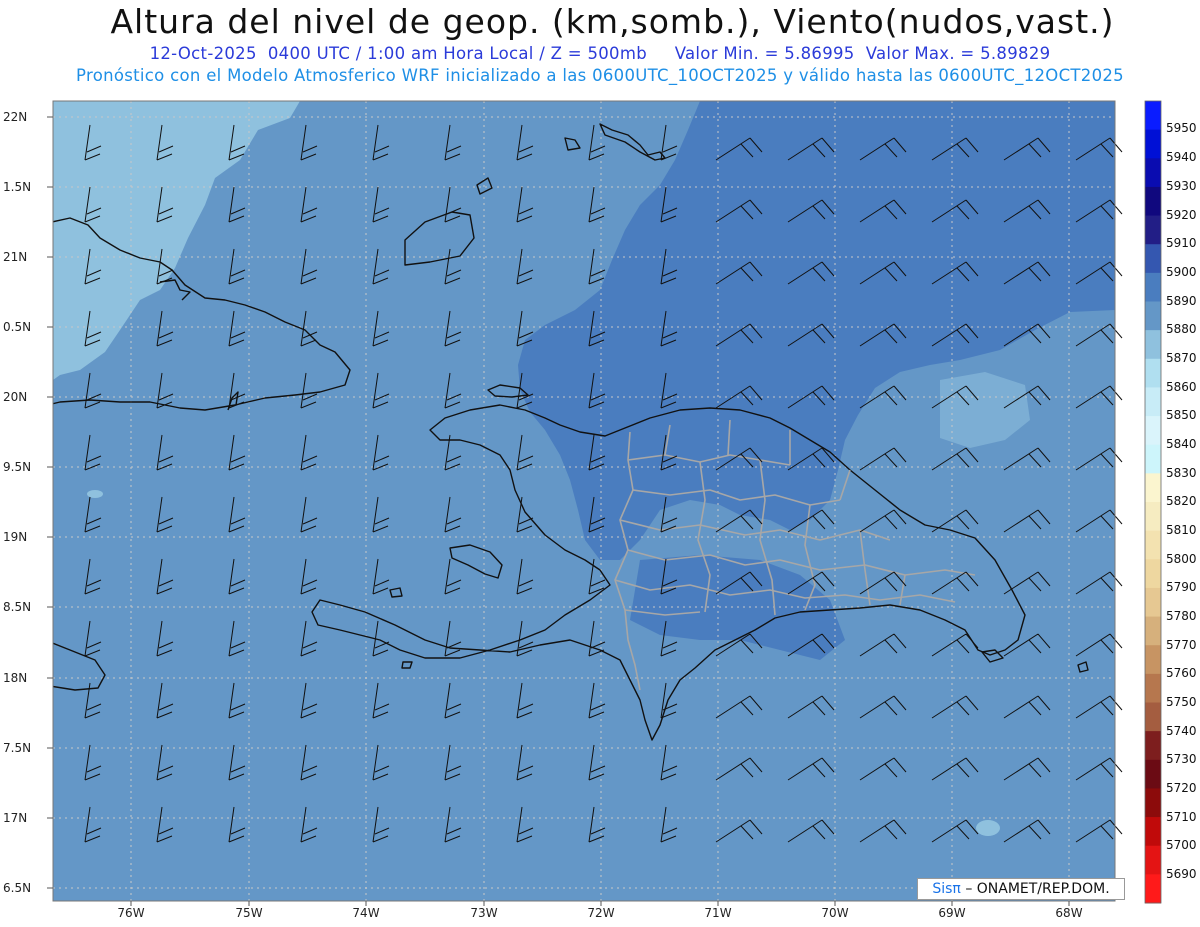  What do you see at coordinates (1181, 788) in the screenshot?
I see `colorbar-label: 5720` at bounding box center [1181, 788].